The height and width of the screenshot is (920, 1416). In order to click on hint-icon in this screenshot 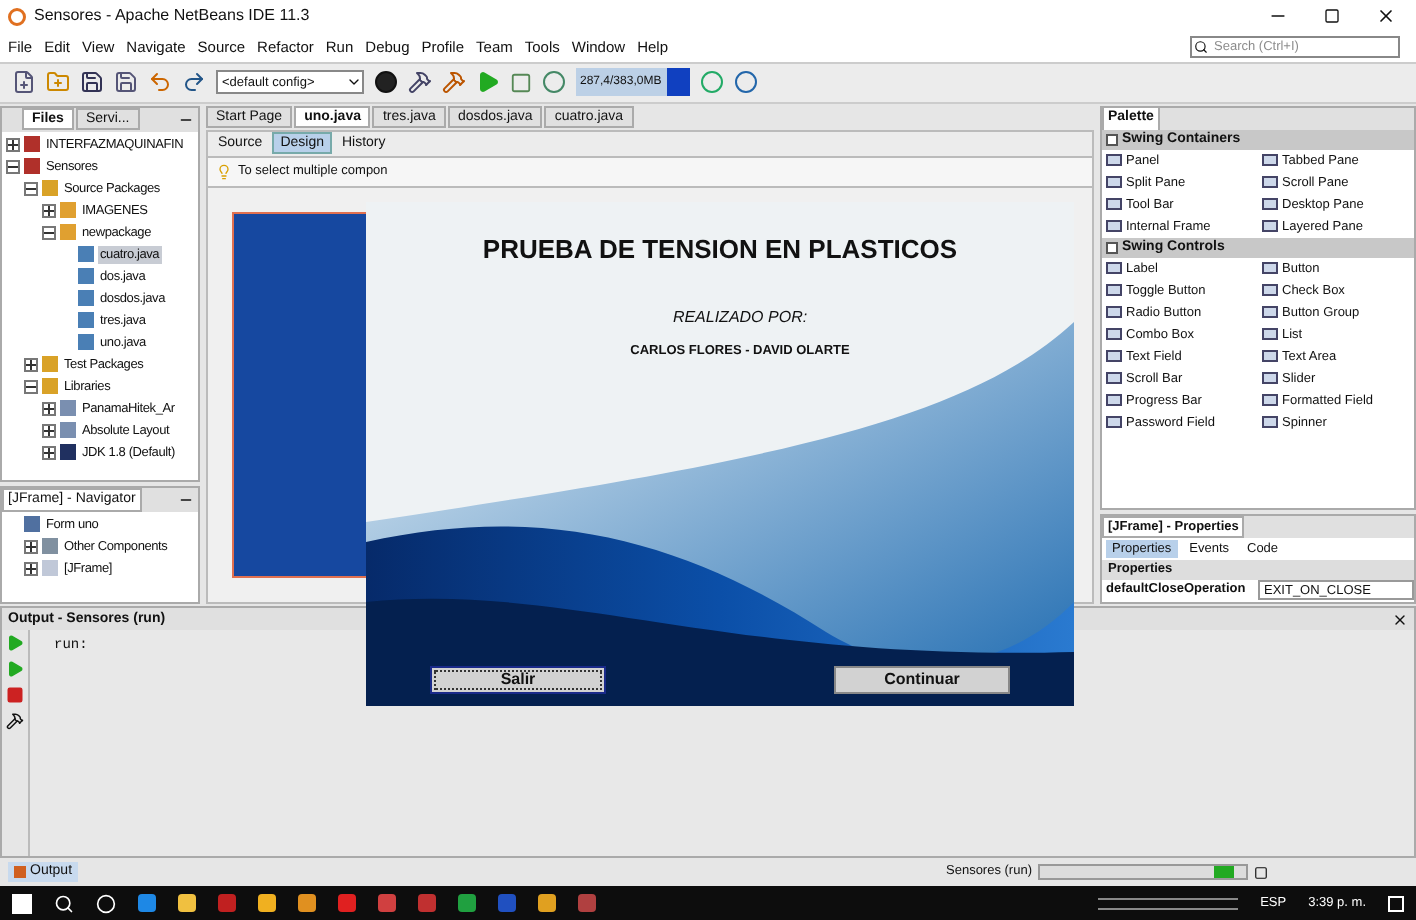, I will do `click(224, 171)`.